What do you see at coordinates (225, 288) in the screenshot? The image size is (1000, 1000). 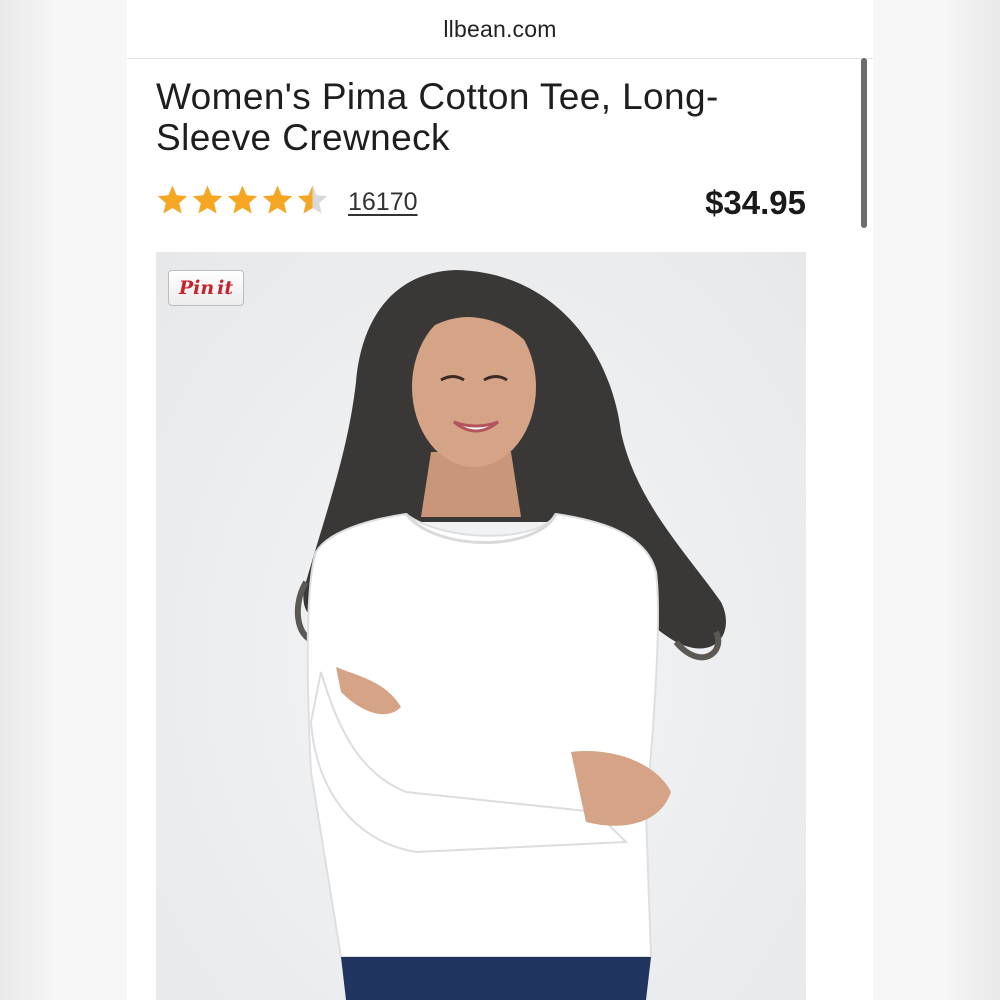 I see `pin-it-label-suffix: it` at bounding box center [225, 288].